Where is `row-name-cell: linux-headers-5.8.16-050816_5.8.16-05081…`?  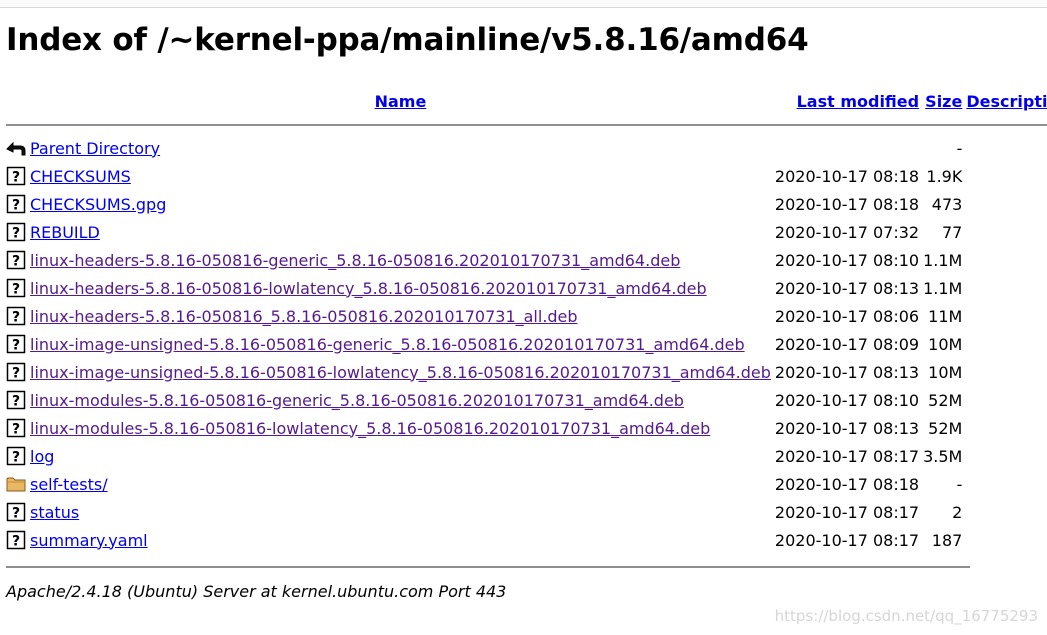 row-name-cell: linux-headers-5.8.16-050816_5.8.16-05081… is located at coordinates (400, 316).